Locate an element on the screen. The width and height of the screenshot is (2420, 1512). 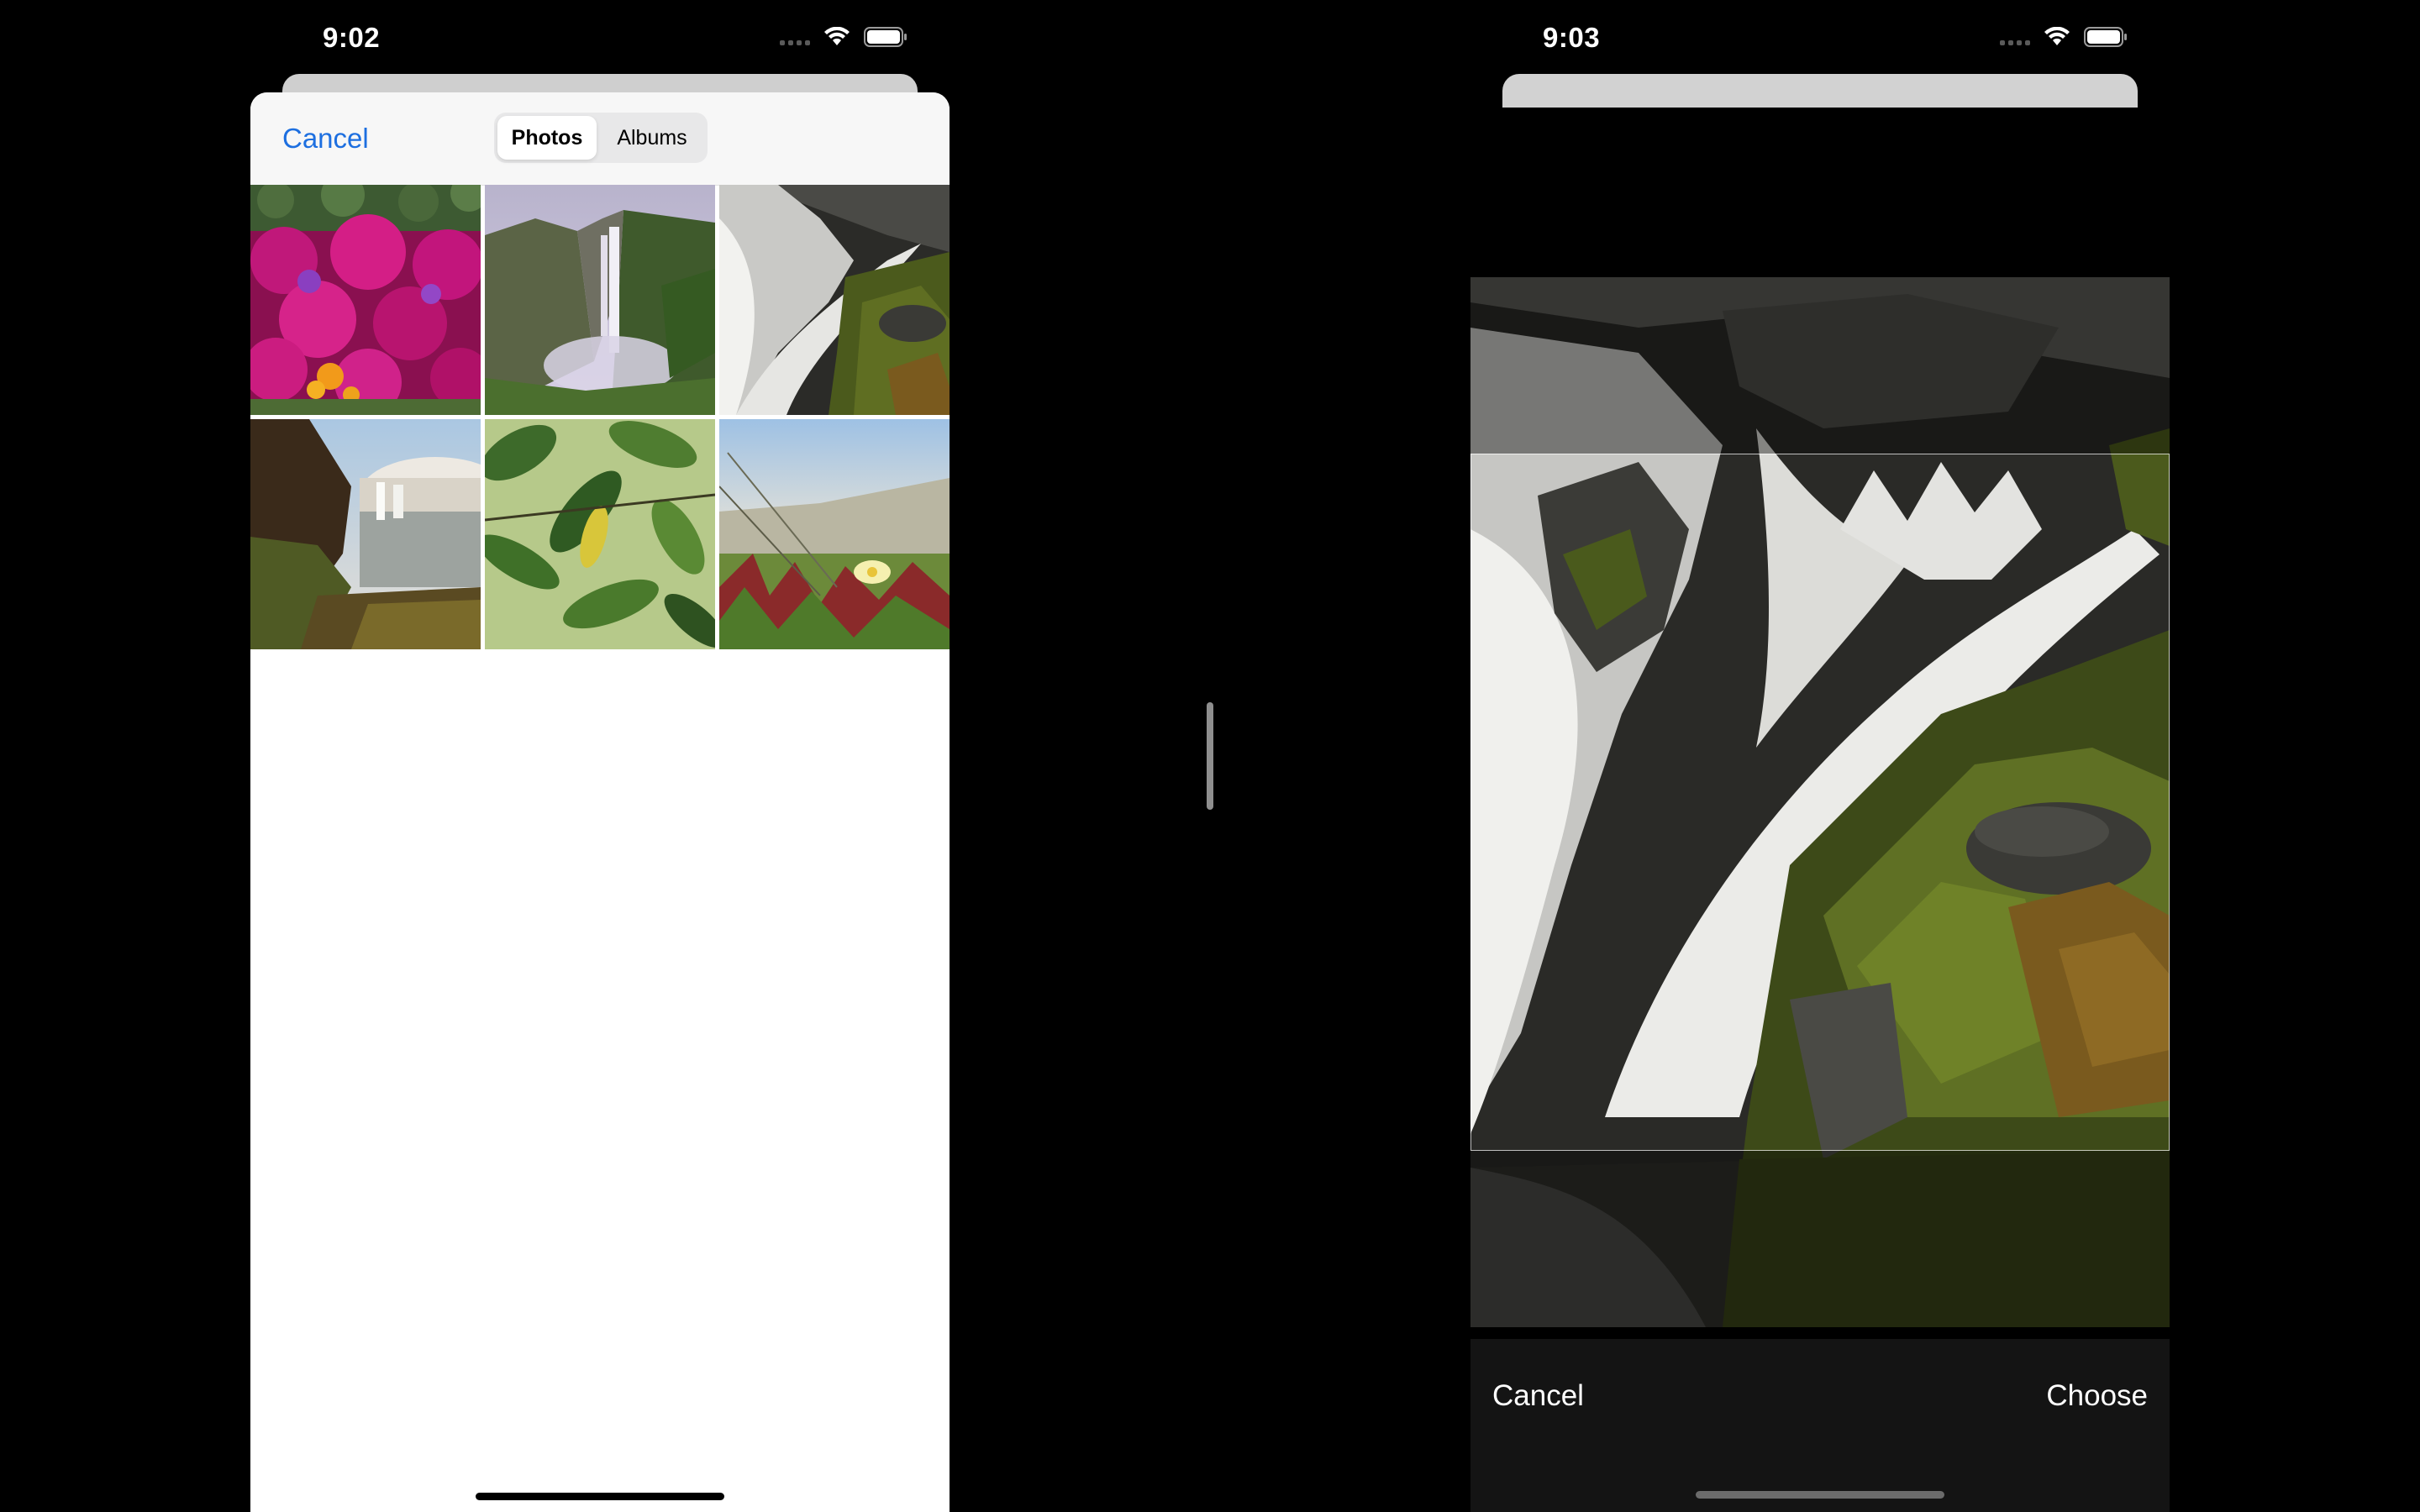
choose-button: Choose is located at coordinates (2097, 1396).